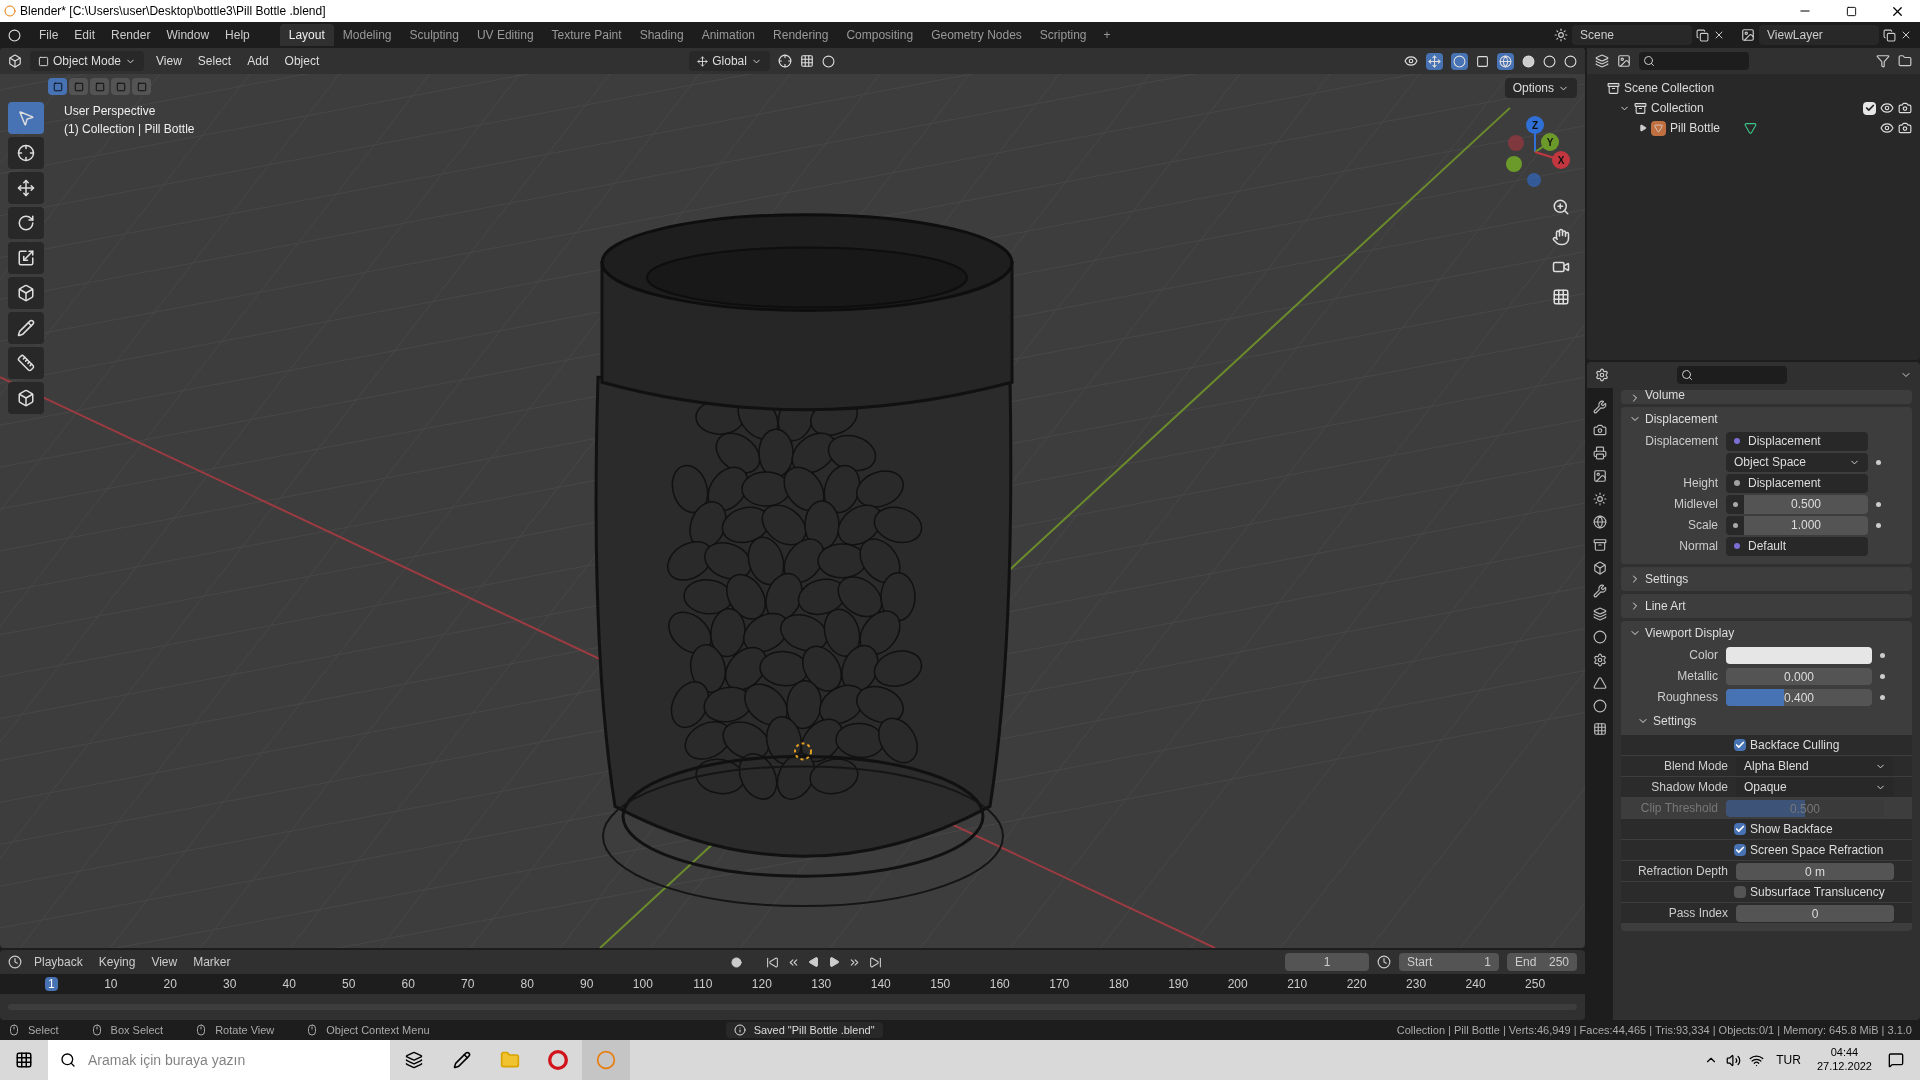 The width and height of the screenshot is (1920, 1080). I want to click on include-checkbox, so click(1869, 108).